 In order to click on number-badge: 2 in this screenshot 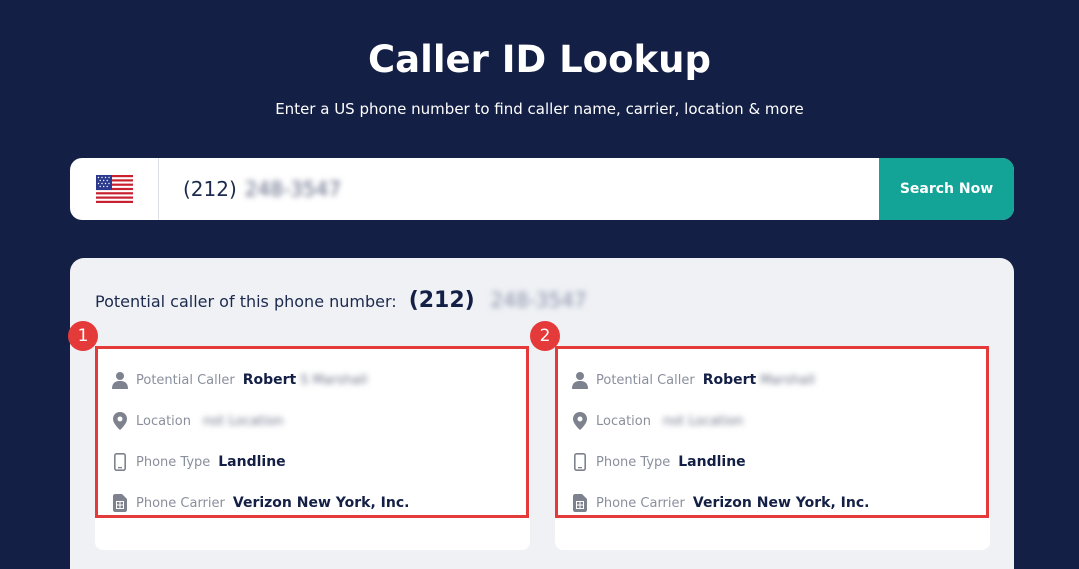, I will do `click(545, 336)`.